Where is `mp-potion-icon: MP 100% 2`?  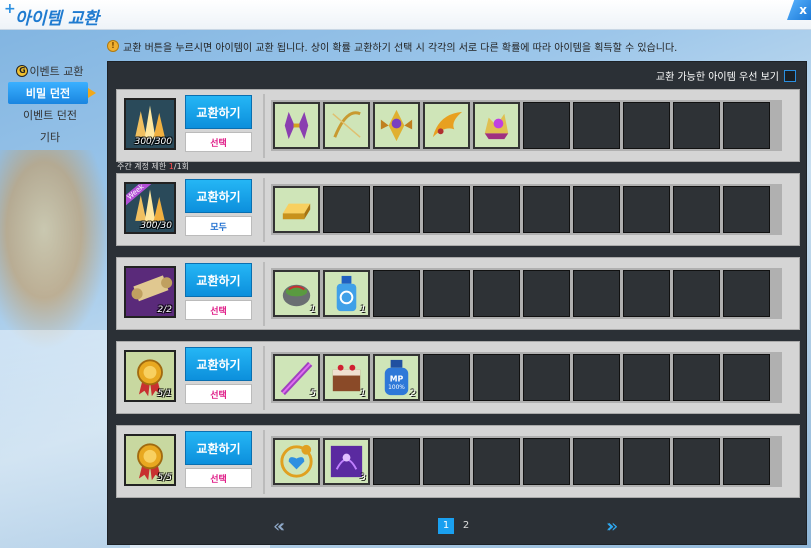 mp-potion-icon: MP 100% 2 is located at coordinates (396, 377).